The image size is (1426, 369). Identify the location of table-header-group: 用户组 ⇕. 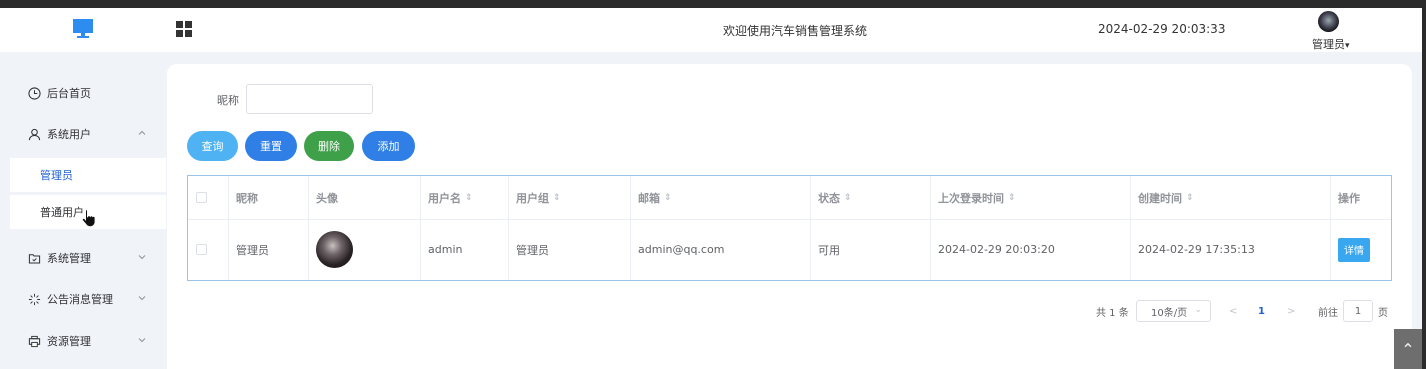
(569, 197).